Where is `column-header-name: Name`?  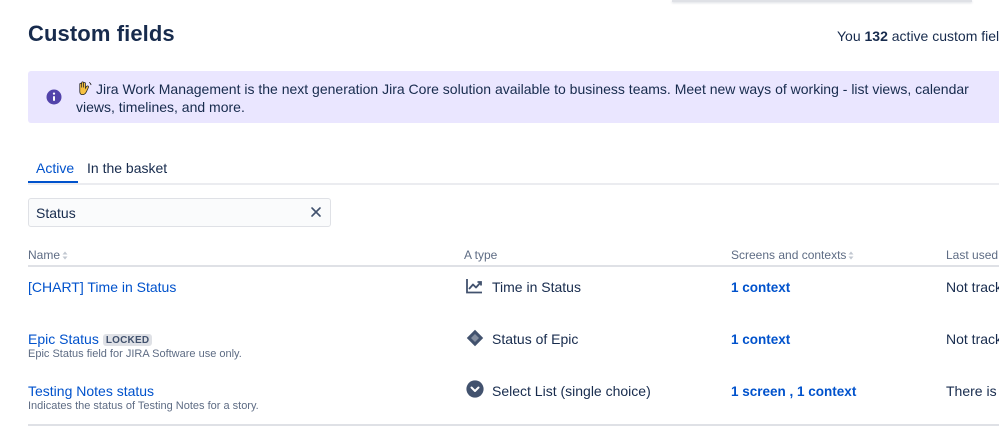 column-header-name: Name is located at coordinates (48, 255).